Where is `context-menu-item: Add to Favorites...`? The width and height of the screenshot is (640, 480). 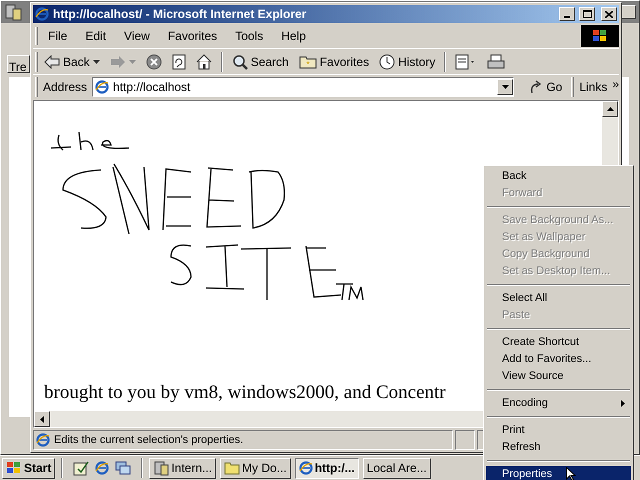
context-menu-item: Add to Favorites... is located at coordinates (558, 359).